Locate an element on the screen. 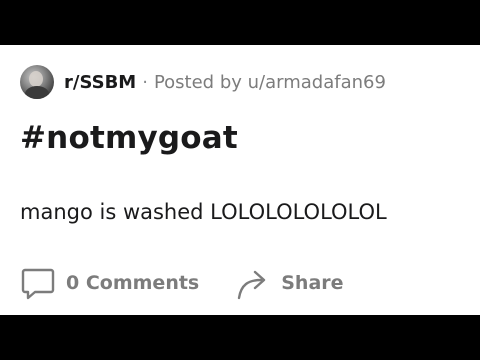  post-meta: r/SSBM · Posted by u/armadafan69 is located at coordinates (203, 82).